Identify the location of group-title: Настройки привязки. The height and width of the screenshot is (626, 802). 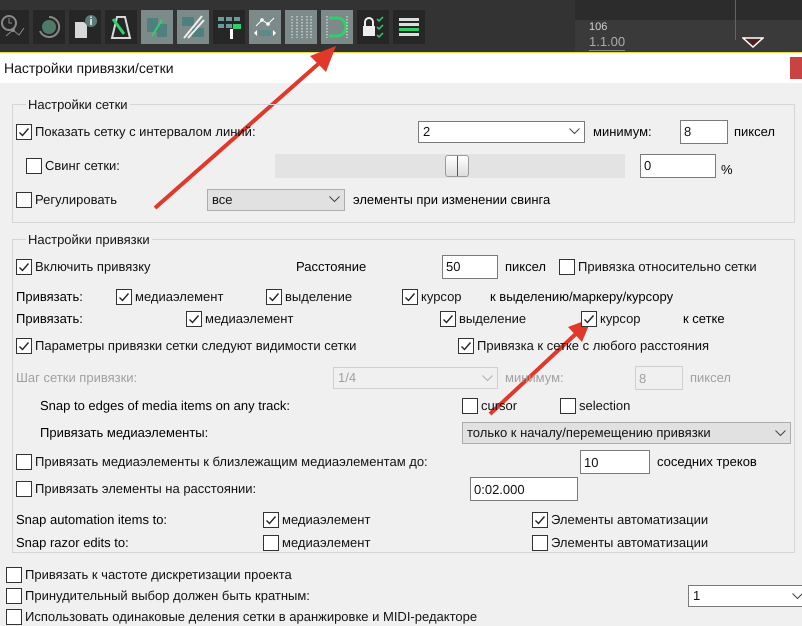
(89, 239).